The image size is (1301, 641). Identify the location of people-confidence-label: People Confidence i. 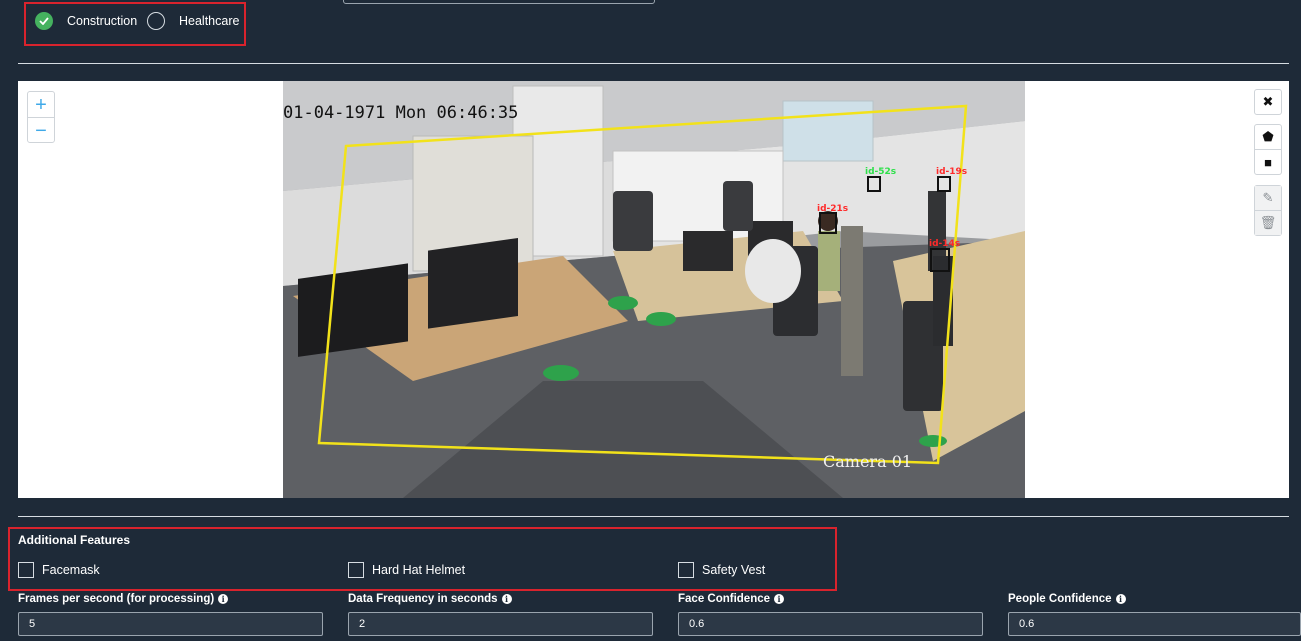
(1067, 599).